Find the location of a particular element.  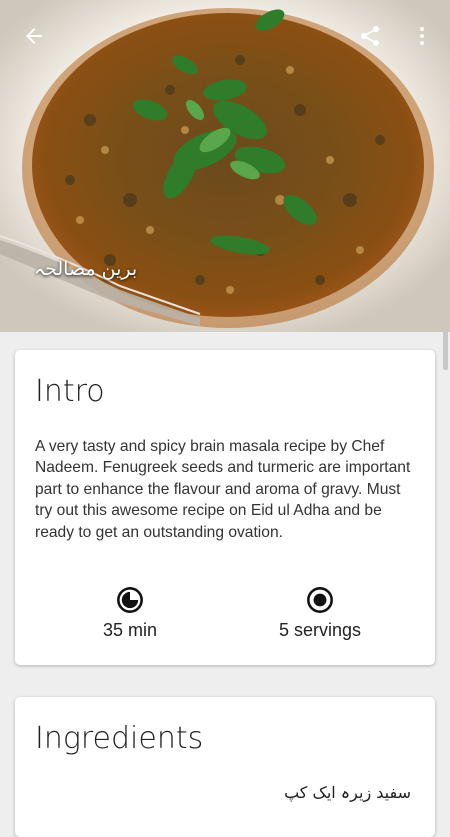

servings-icon is located at coordinates (320, 600).